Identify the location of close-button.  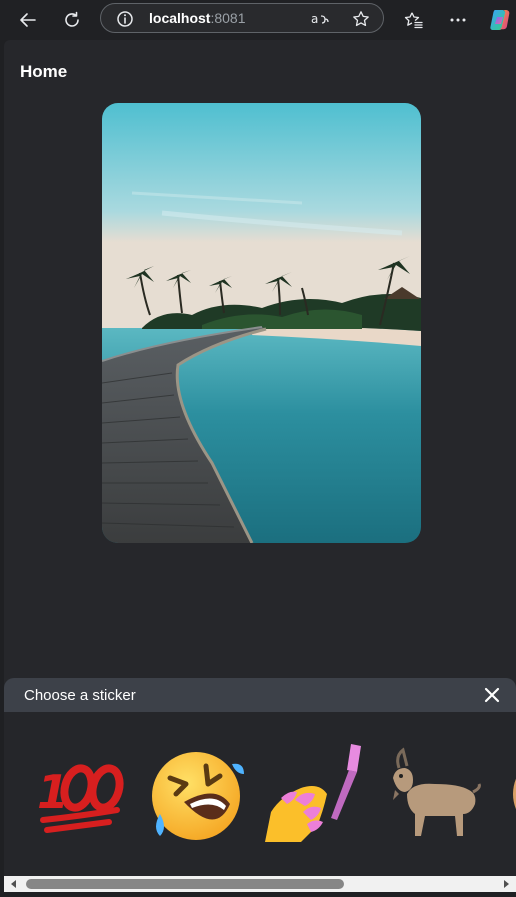
(492, 695).